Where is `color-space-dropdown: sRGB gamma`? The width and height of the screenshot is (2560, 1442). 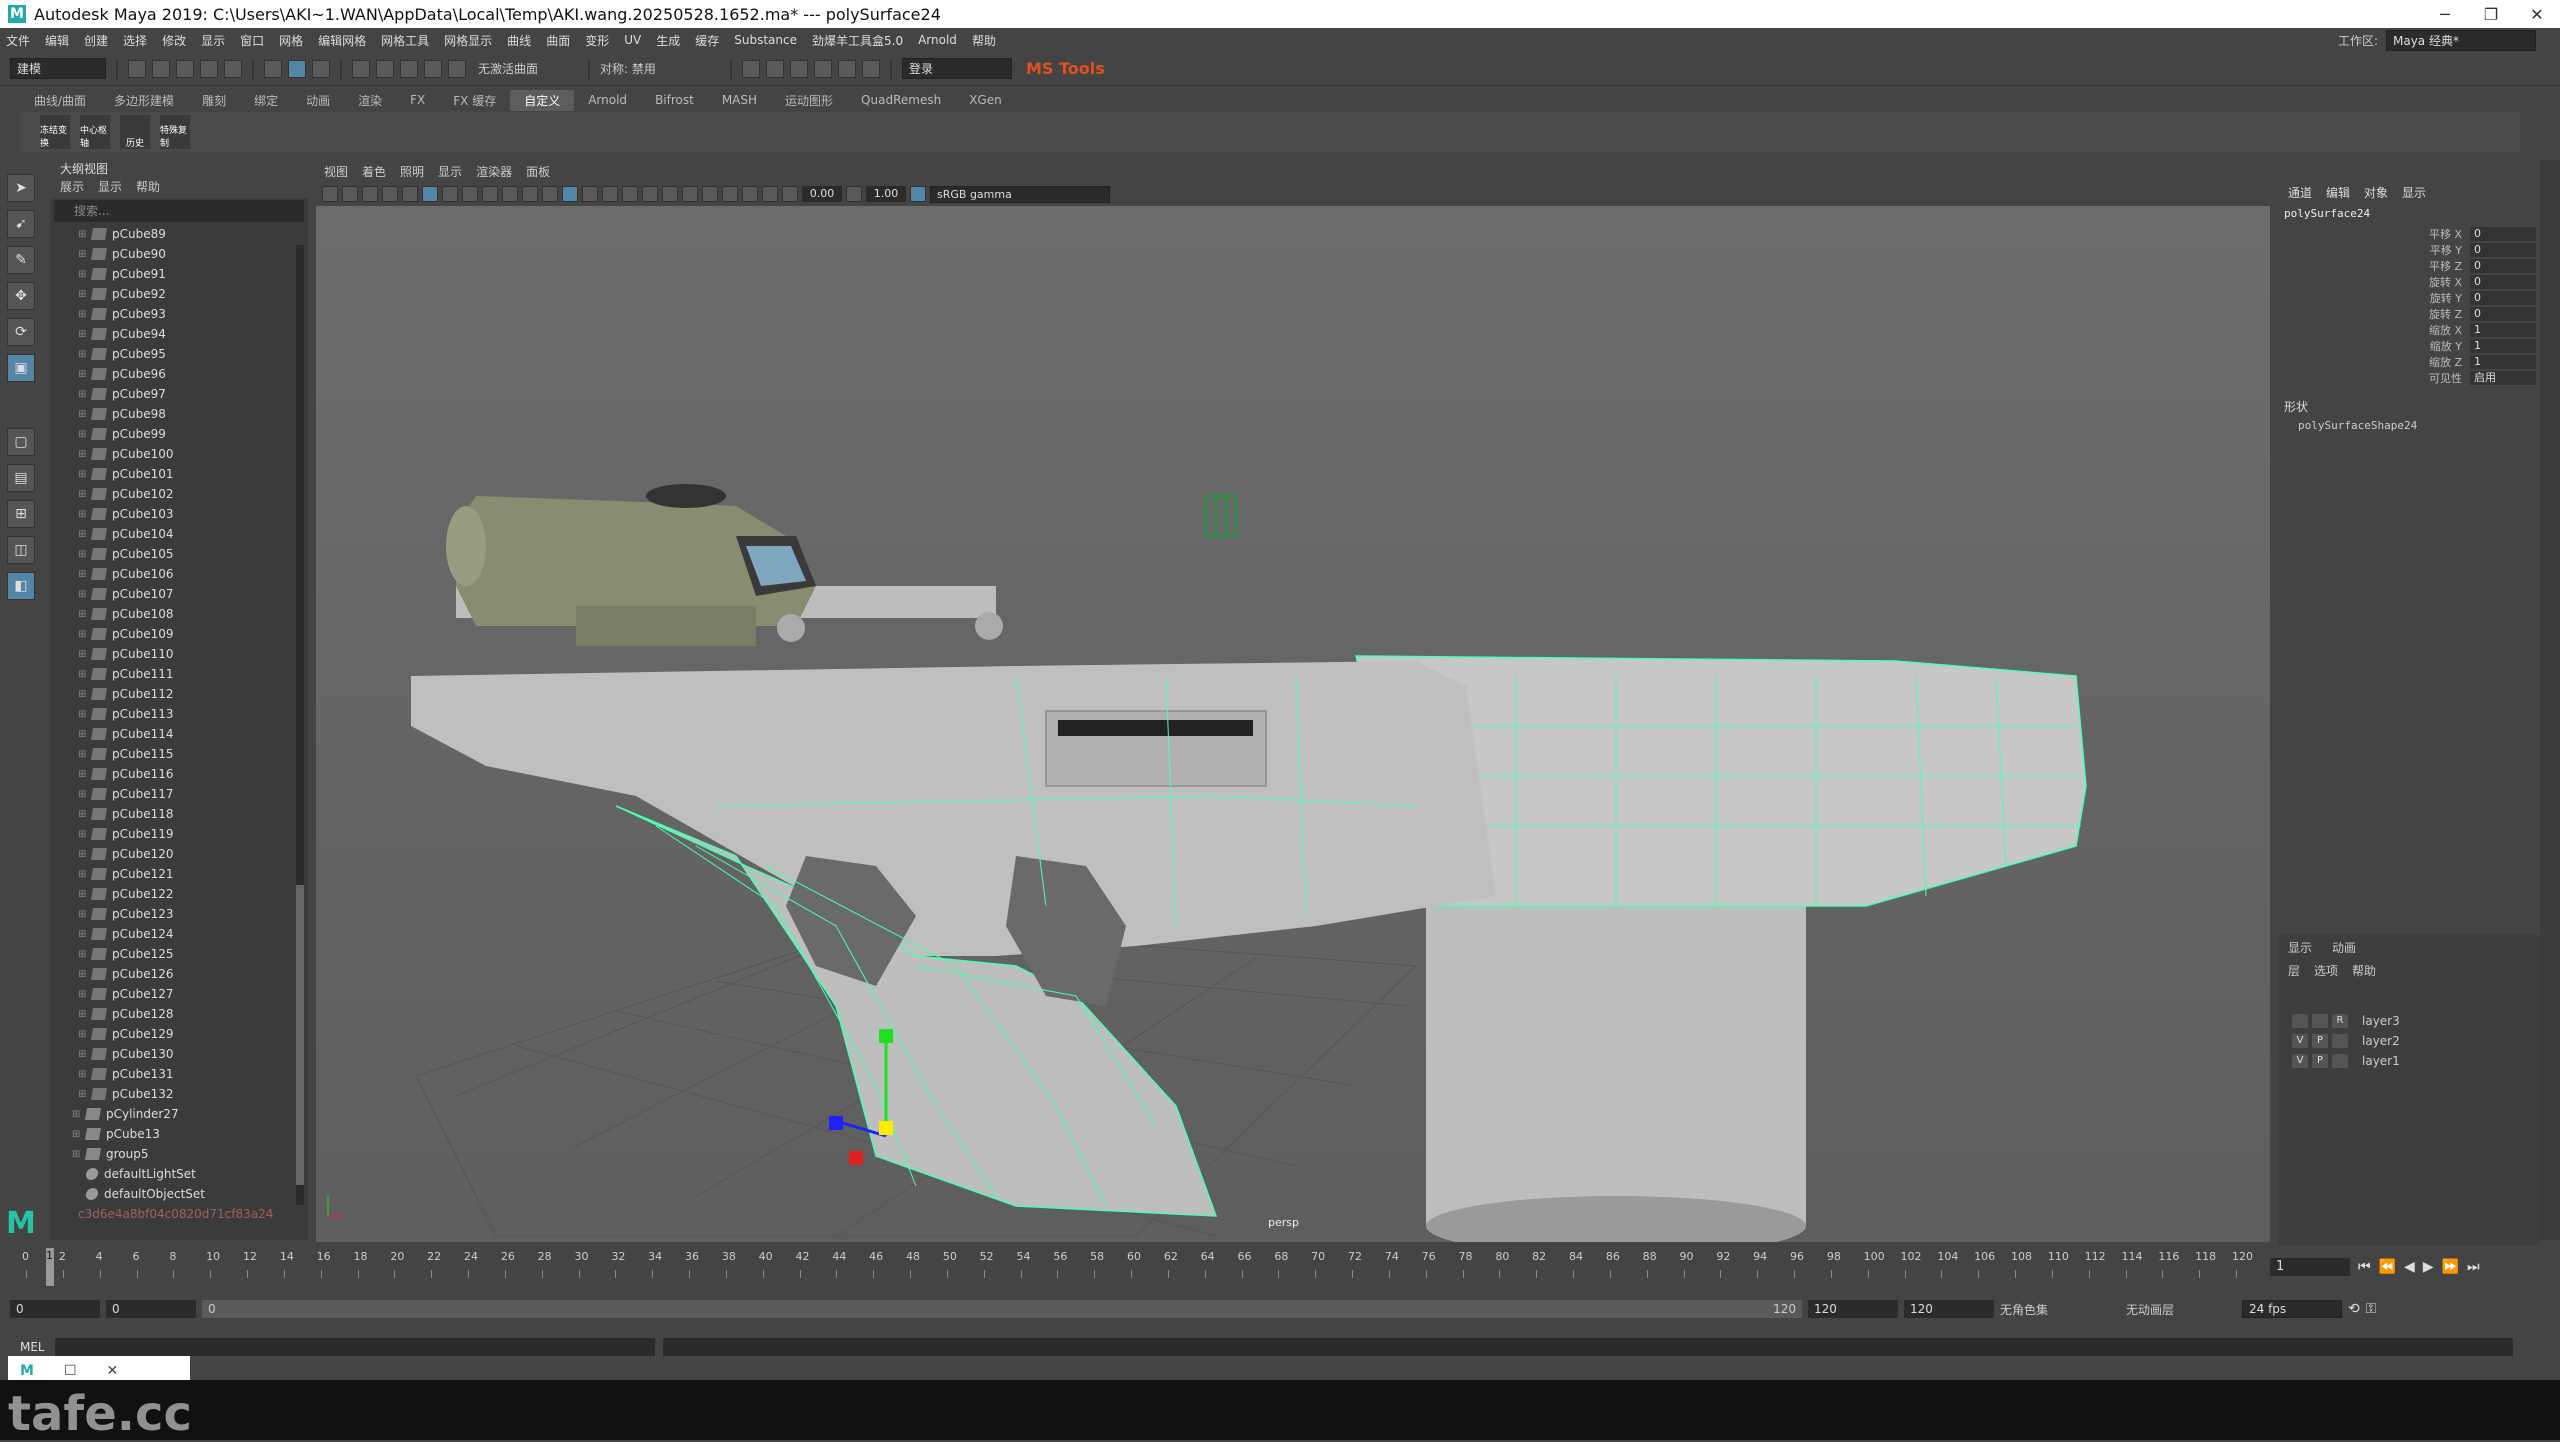 color-space-dropdown: sRGB gamma is located at coordinates (1020, 194).